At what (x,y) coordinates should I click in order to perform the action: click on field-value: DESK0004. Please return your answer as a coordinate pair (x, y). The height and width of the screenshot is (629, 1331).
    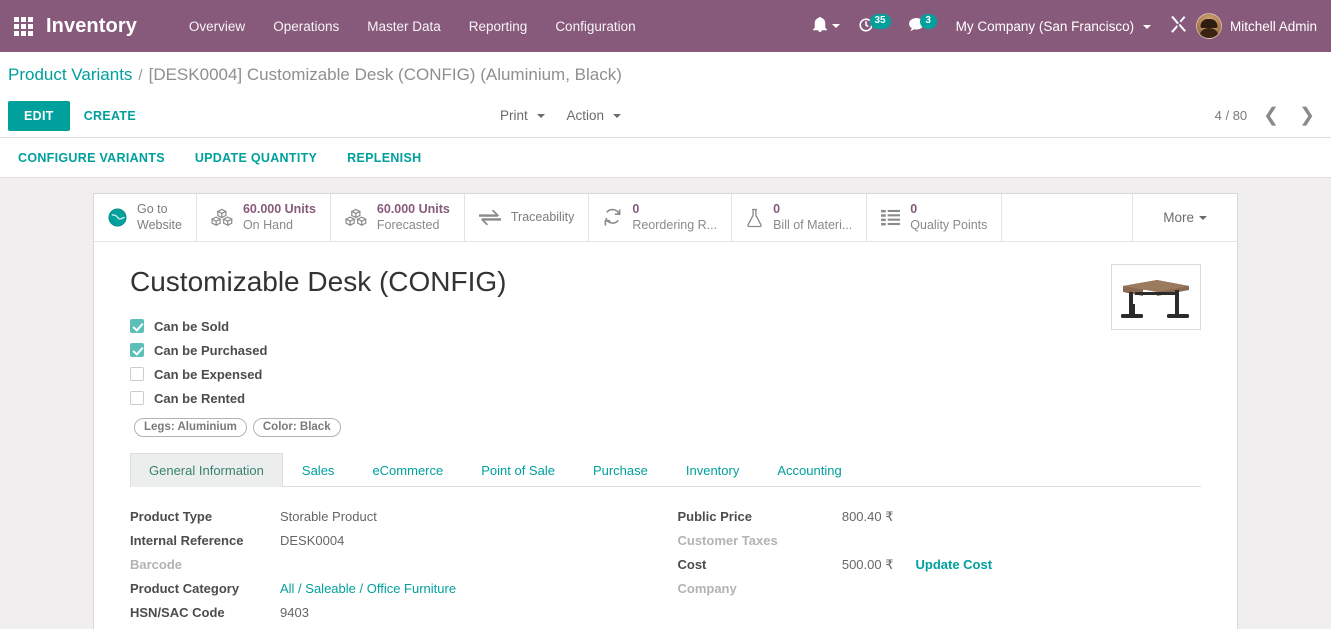
    Looking at the image, I should click on (312, 540).